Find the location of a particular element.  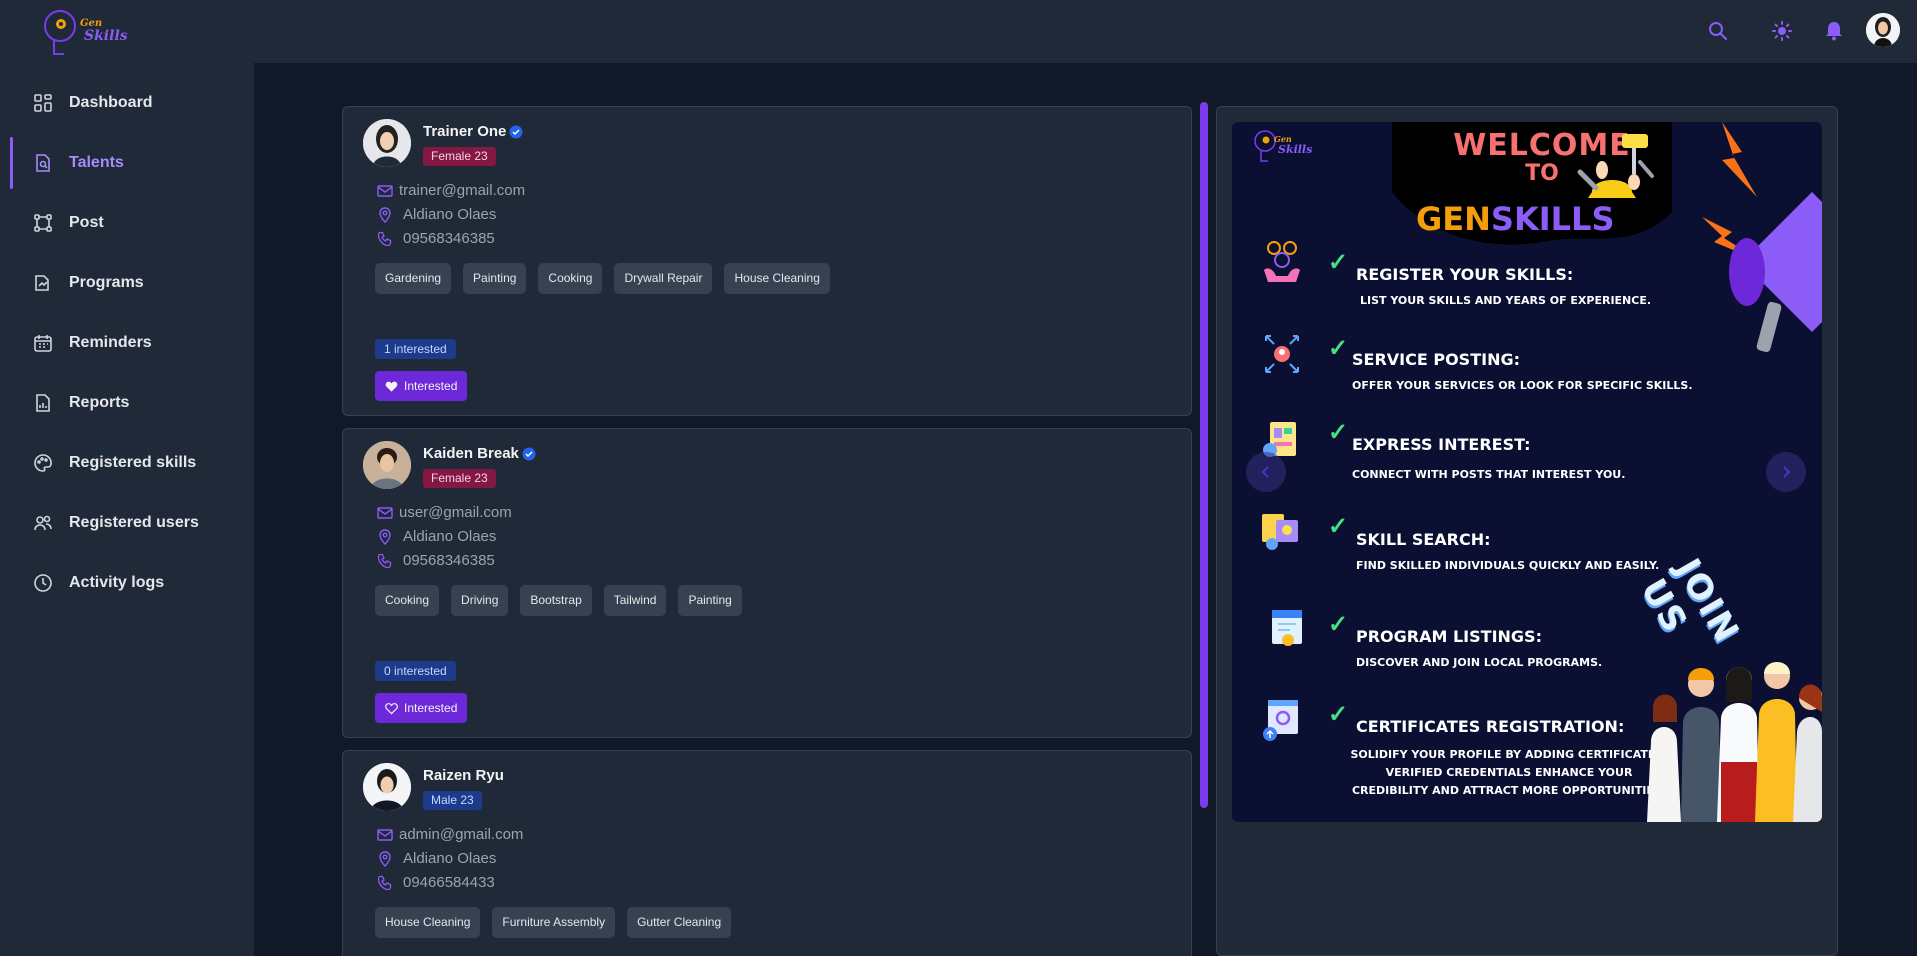

banner-logo: Gen Skills is located at coordinates (1287, 146).